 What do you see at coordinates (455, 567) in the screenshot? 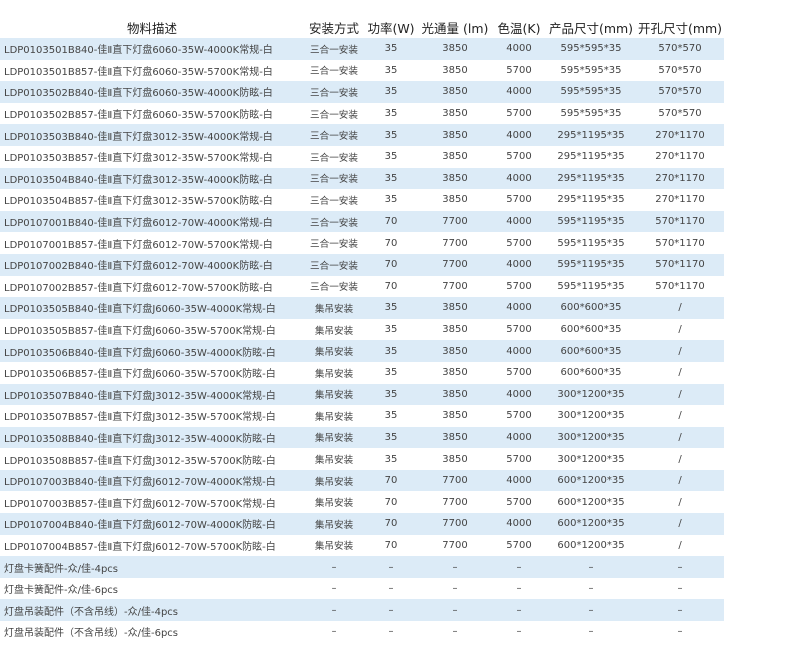
I see `cell-luminous-flux: –` at bounding box center [455, 567].